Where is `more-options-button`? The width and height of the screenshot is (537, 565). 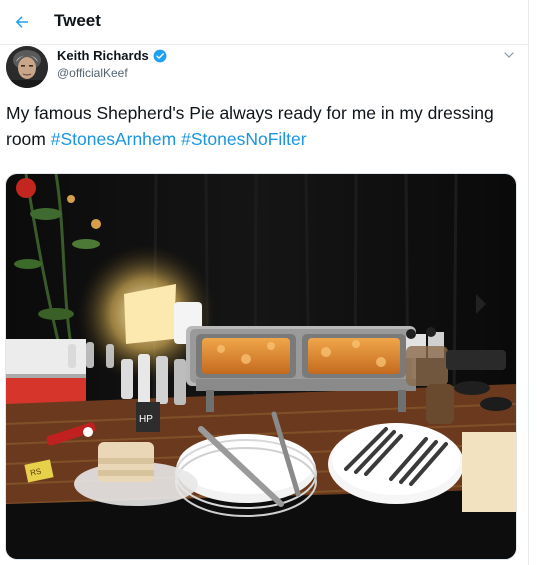 more-options-button is located at coordinates (509, 55).